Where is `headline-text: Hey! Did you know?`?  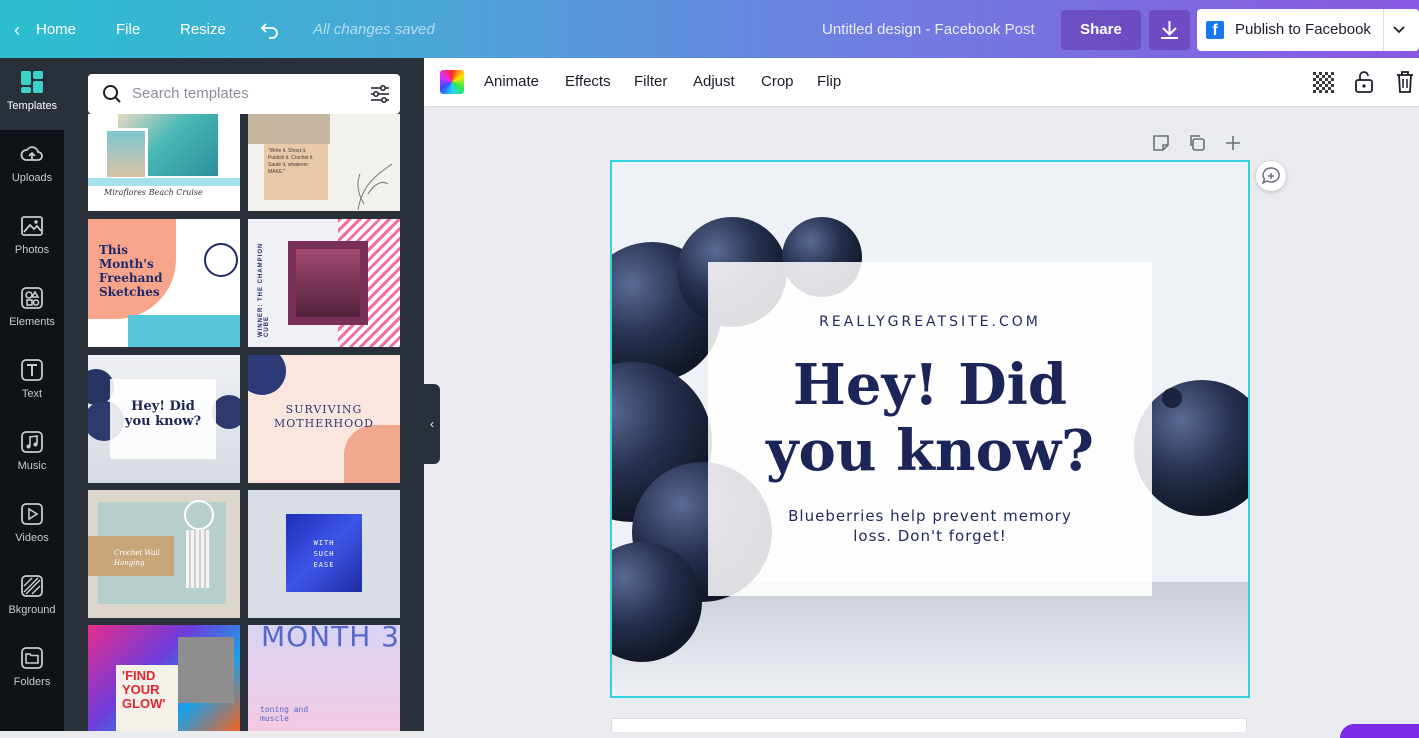
headline-text: Hey! Did you know? is located at coordinates (930, 418).